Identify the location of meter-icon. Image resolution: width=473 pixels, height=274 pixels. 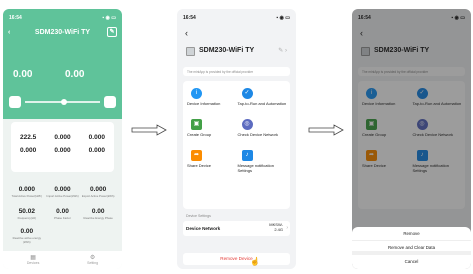
(190, 51).